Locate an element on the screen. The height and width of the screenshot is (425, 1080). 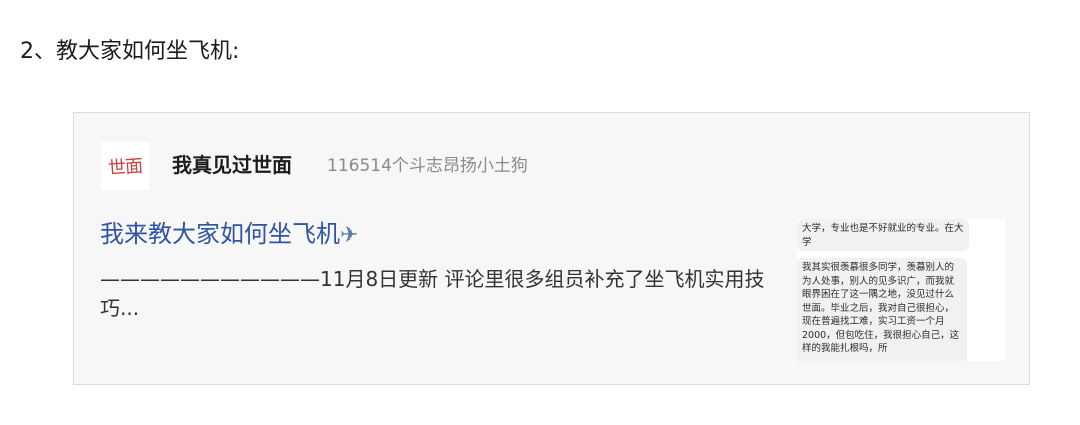
group-avatar-text: 世面 is located at coordinates (125, 167).